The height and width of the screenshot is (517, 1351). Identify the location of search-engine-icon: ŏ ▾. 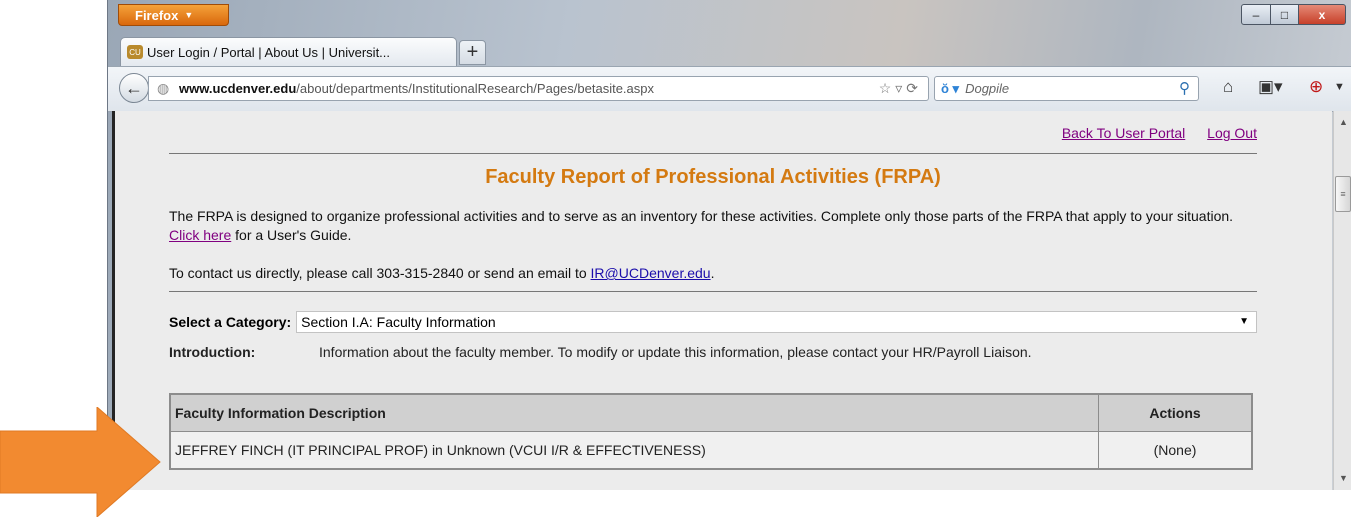
(950, 89).